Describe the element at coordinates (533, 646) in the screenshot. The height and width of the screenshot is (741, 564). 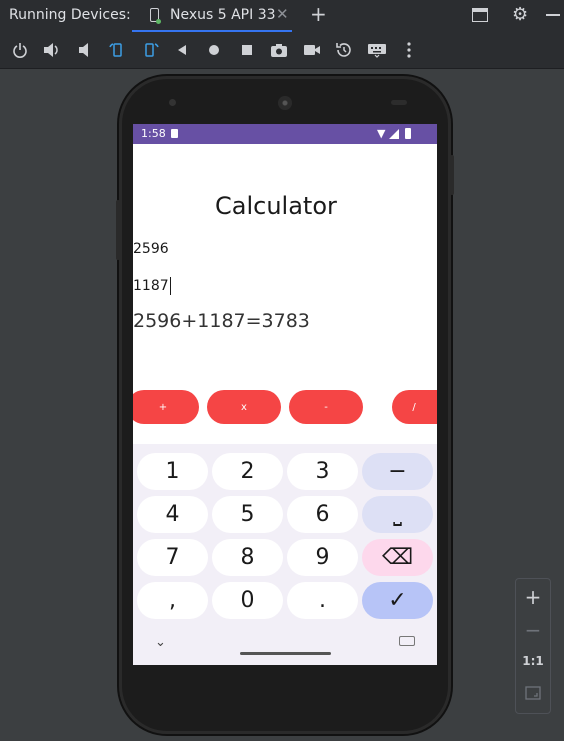
I see `zoom-panel: + − 1:1` at that location.